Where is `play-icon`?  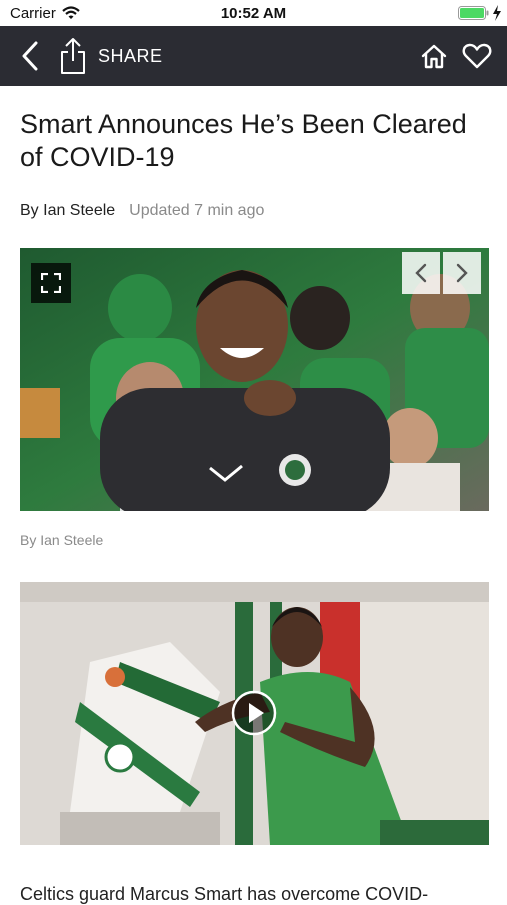
play-icon is located at coordinates (254, 713).